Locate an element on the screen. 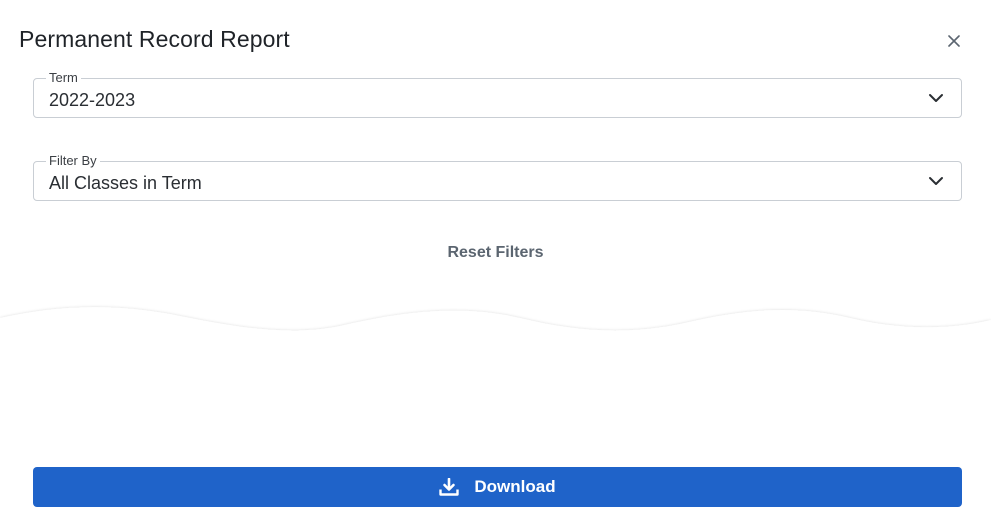 This screenshot has height=525, width=991. term-value: 2022-2023 is located at coordinates (92, 100).